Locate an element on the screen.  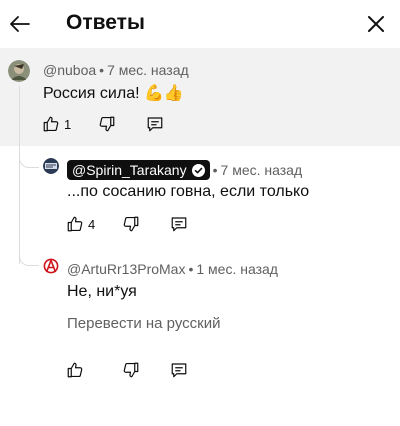
like-button is located at coordinates (75, 370).